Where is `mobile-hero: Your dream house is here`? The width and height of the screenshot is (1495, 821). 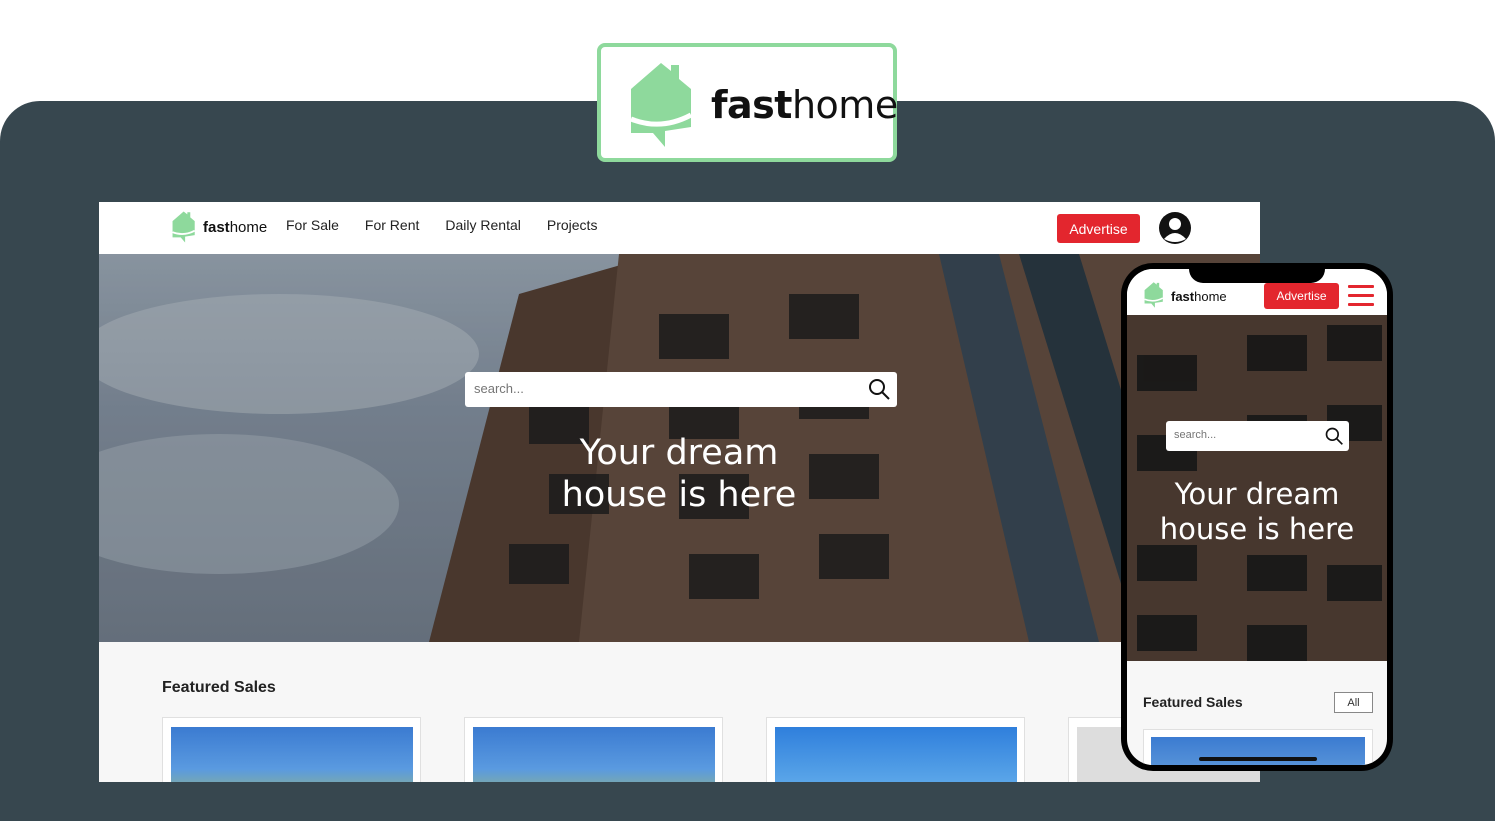
mobile-hero: Your dream house is here is located at coordinates (1257, 488).